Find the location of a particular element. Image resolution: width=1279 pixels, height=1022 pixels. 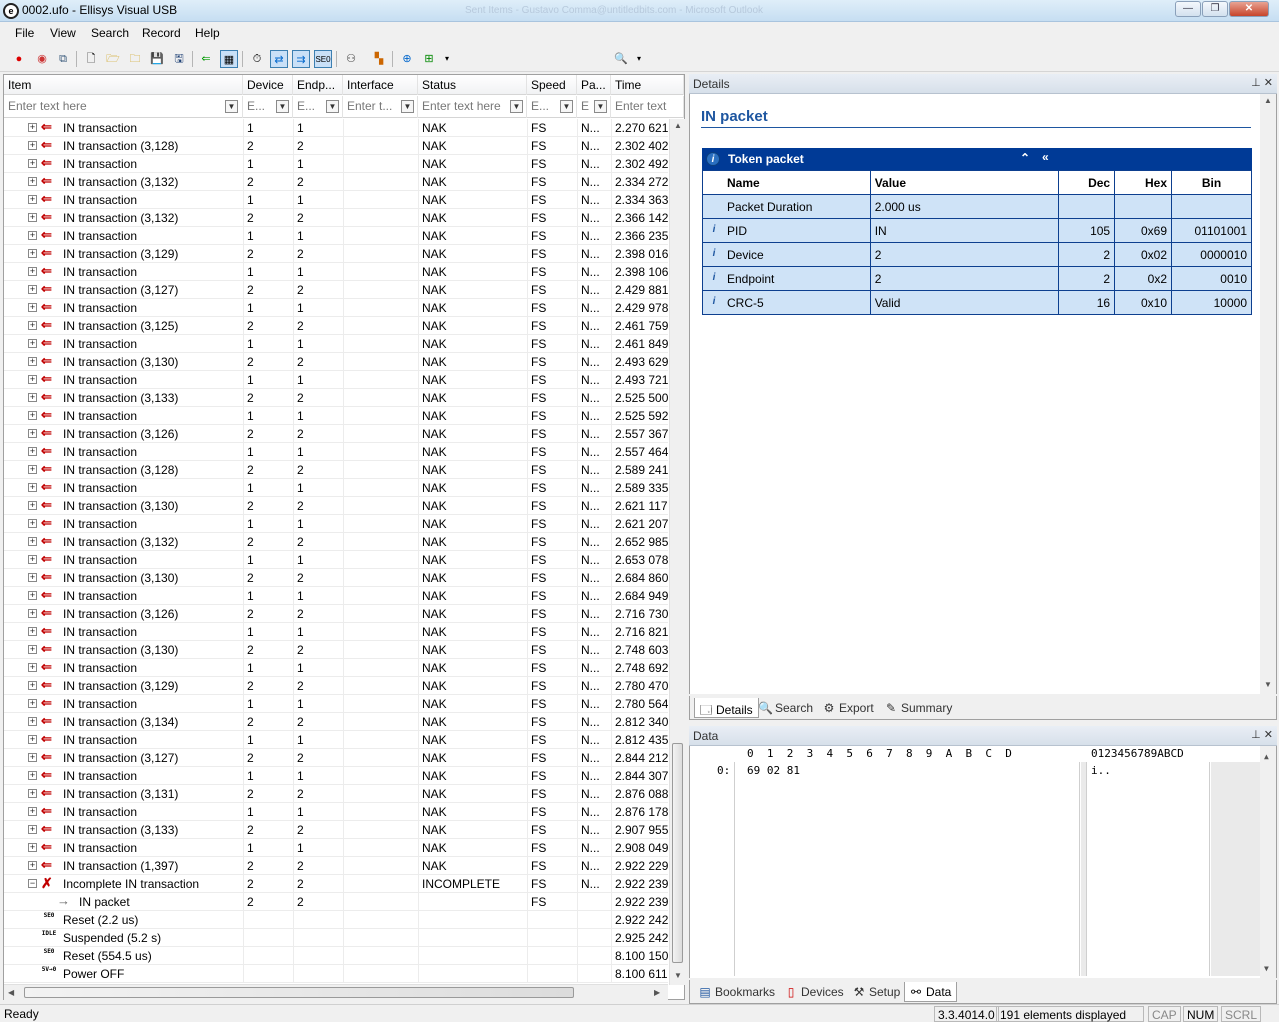

token-field-row: i Endpoint 2 2 0x2 0010 is located at coordinates (977, 278).